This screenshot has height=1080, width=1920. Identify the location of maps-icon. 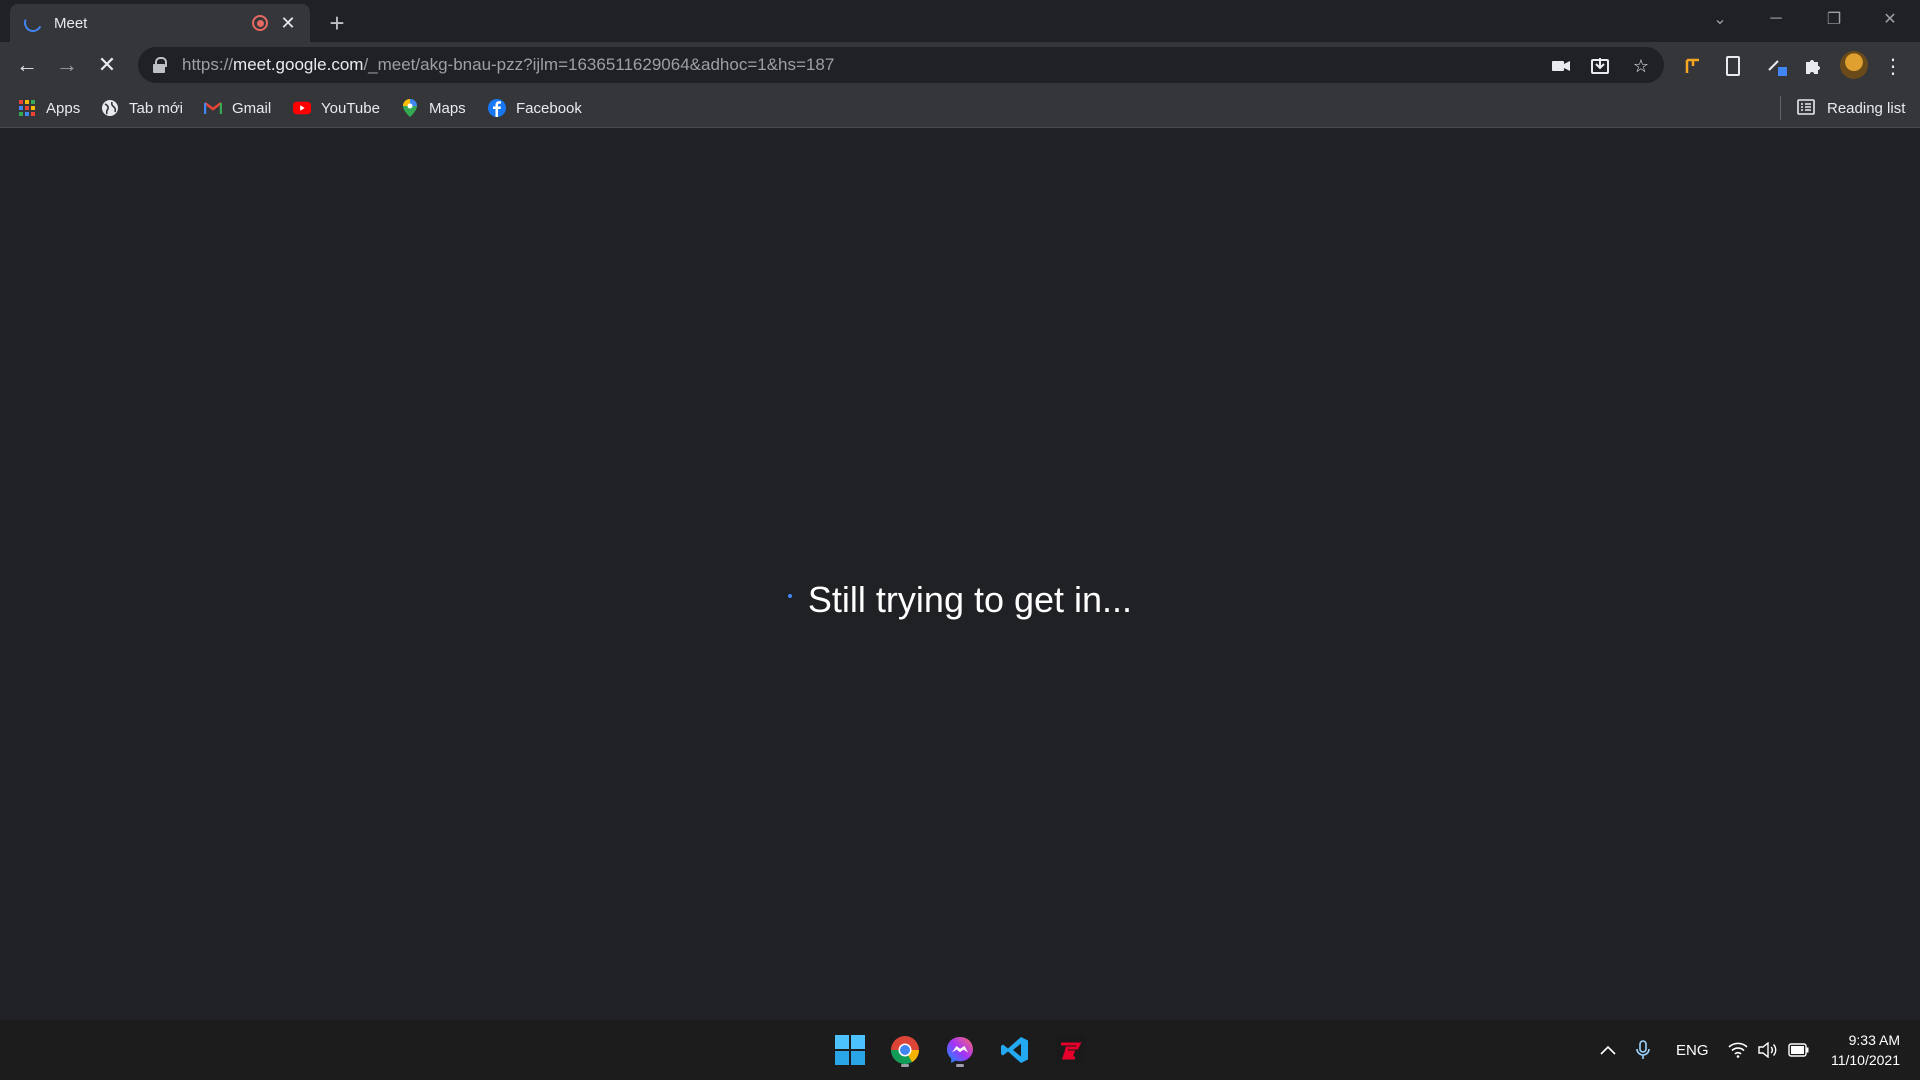
(410, 108).